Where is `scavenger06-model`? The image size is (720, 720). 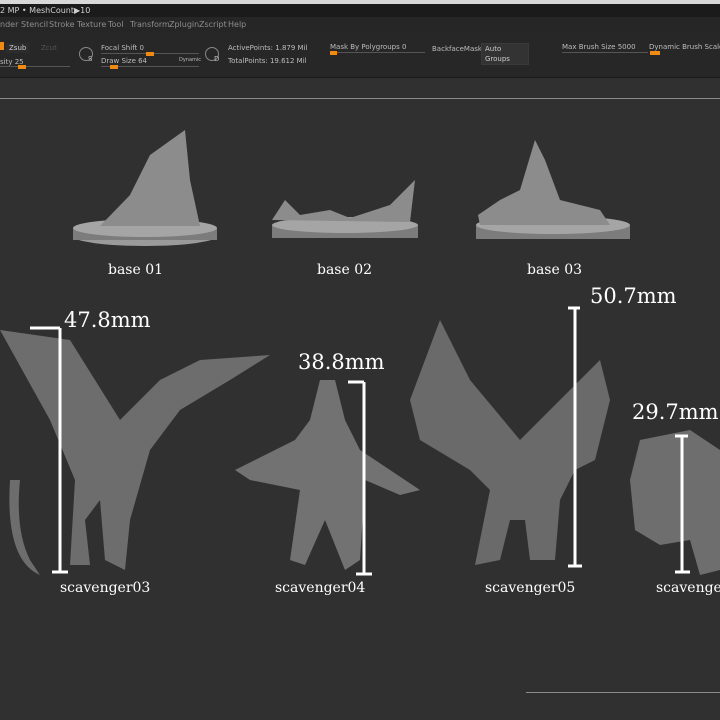
scavenger06-model is located at coordinates (675, 502).